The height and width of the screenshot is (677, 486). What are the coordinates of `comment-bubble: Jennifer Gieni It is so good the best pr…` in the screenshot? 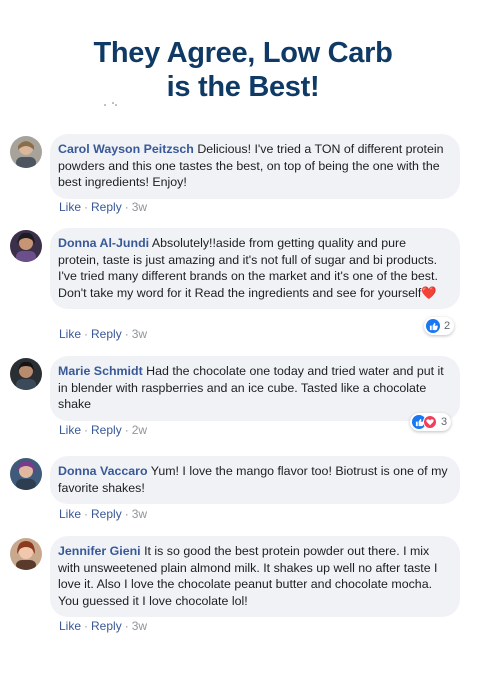 It's located at (255, 576).